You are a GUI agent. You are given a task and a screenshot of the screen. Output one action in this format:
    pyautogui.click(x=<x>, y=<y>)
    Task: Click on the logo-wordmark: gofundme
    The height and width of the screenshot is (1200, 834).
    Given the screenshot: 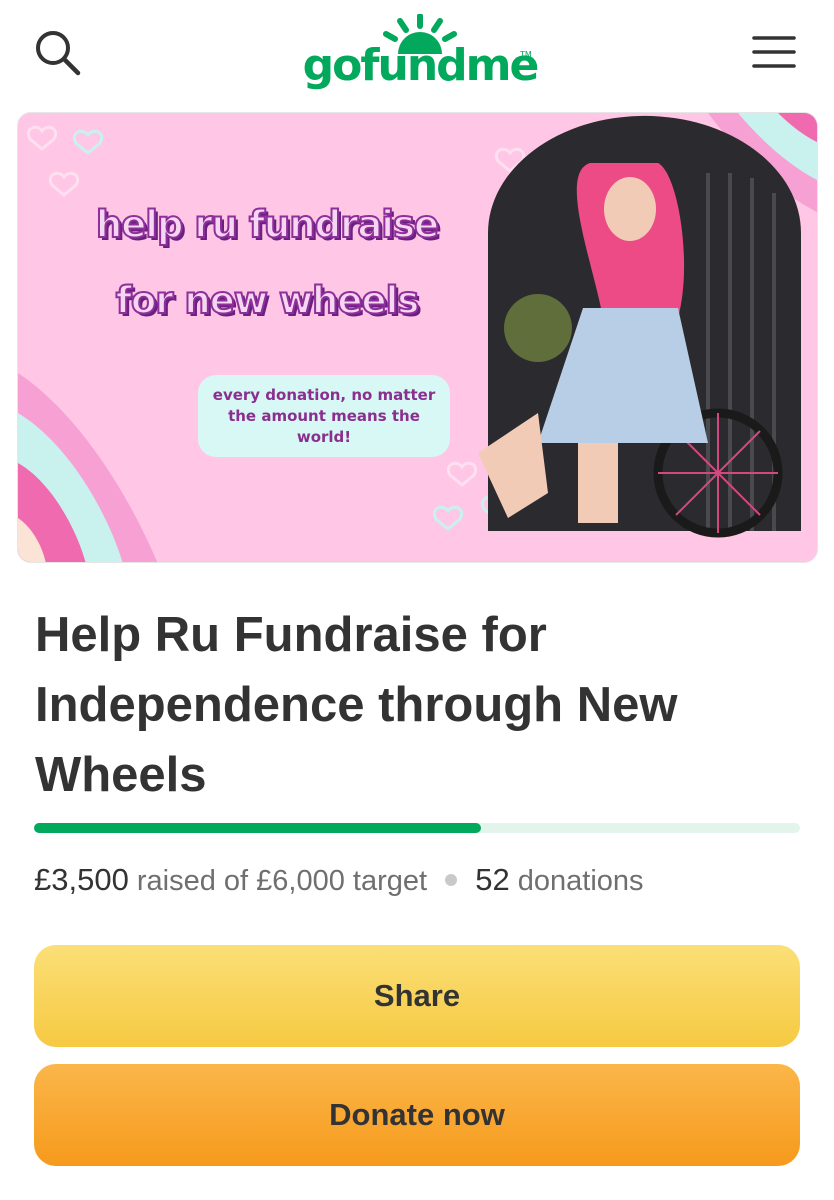 What is the action you would take?
    pyautogui.click(x=421, y=65)
    